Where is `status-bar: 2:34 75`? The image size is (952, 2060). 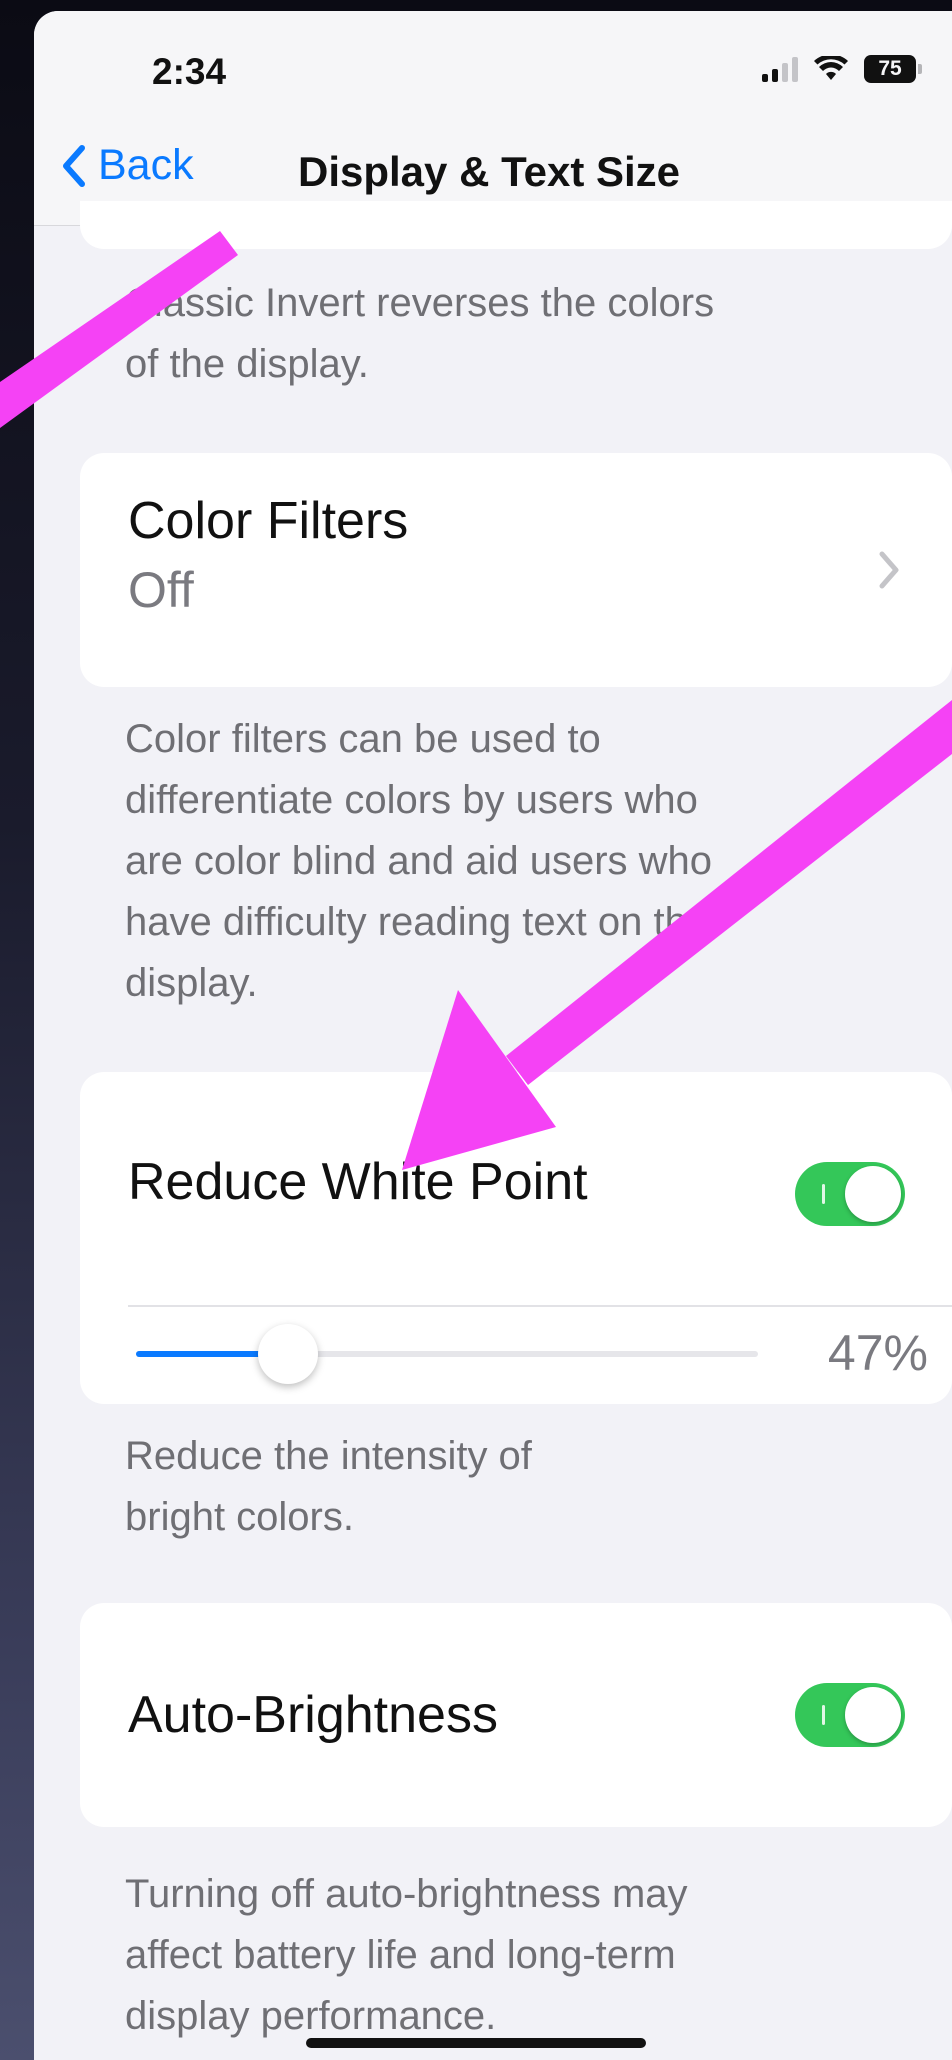
status-bar: 2:34 75 is located at coordinates (493, 66).